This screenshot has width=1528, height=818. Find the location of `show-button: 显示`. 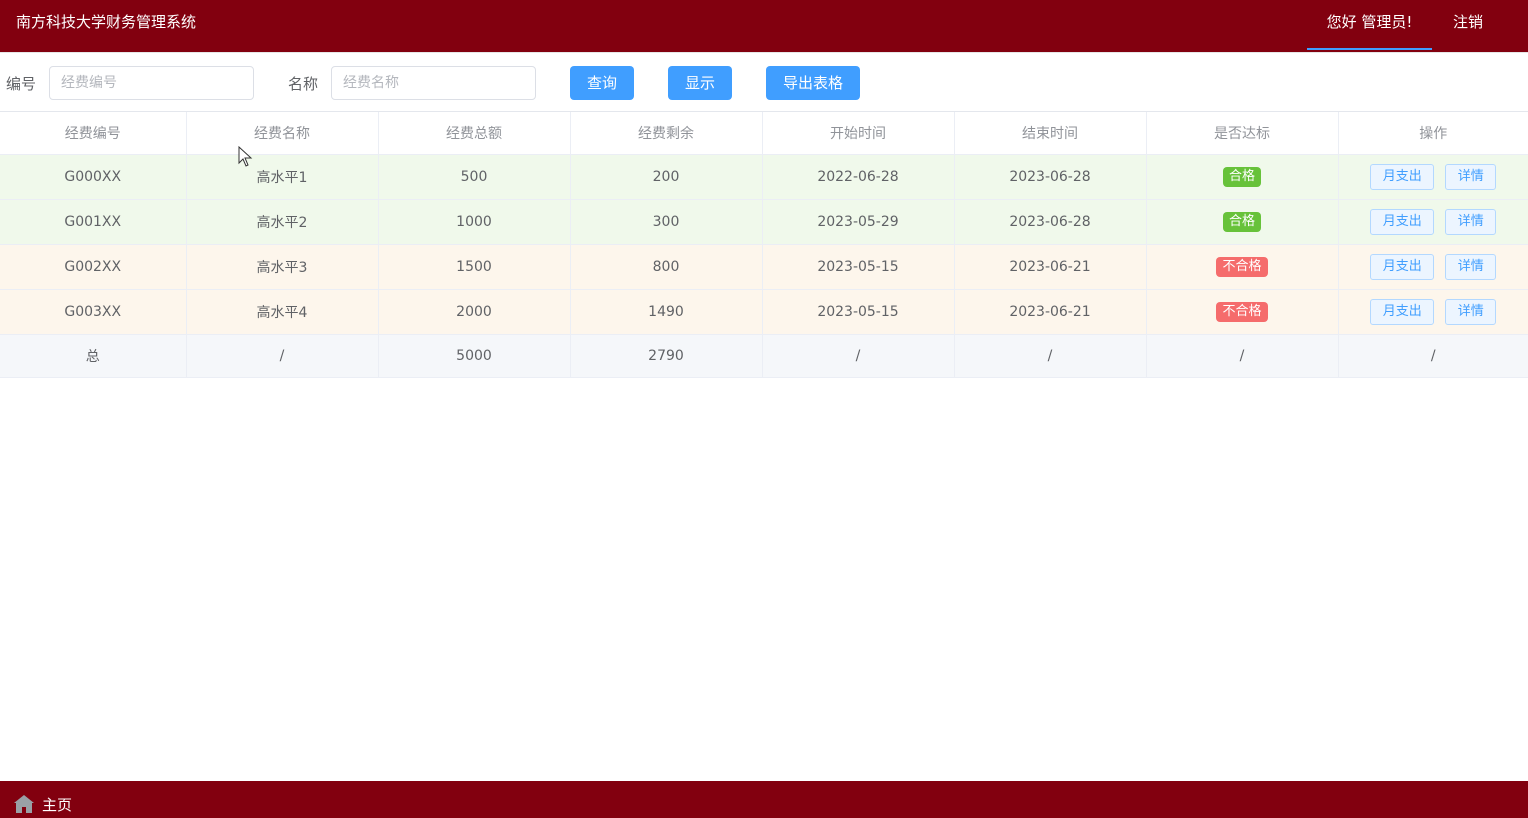

show-button: 显示 is located at coordinates (700, 83).